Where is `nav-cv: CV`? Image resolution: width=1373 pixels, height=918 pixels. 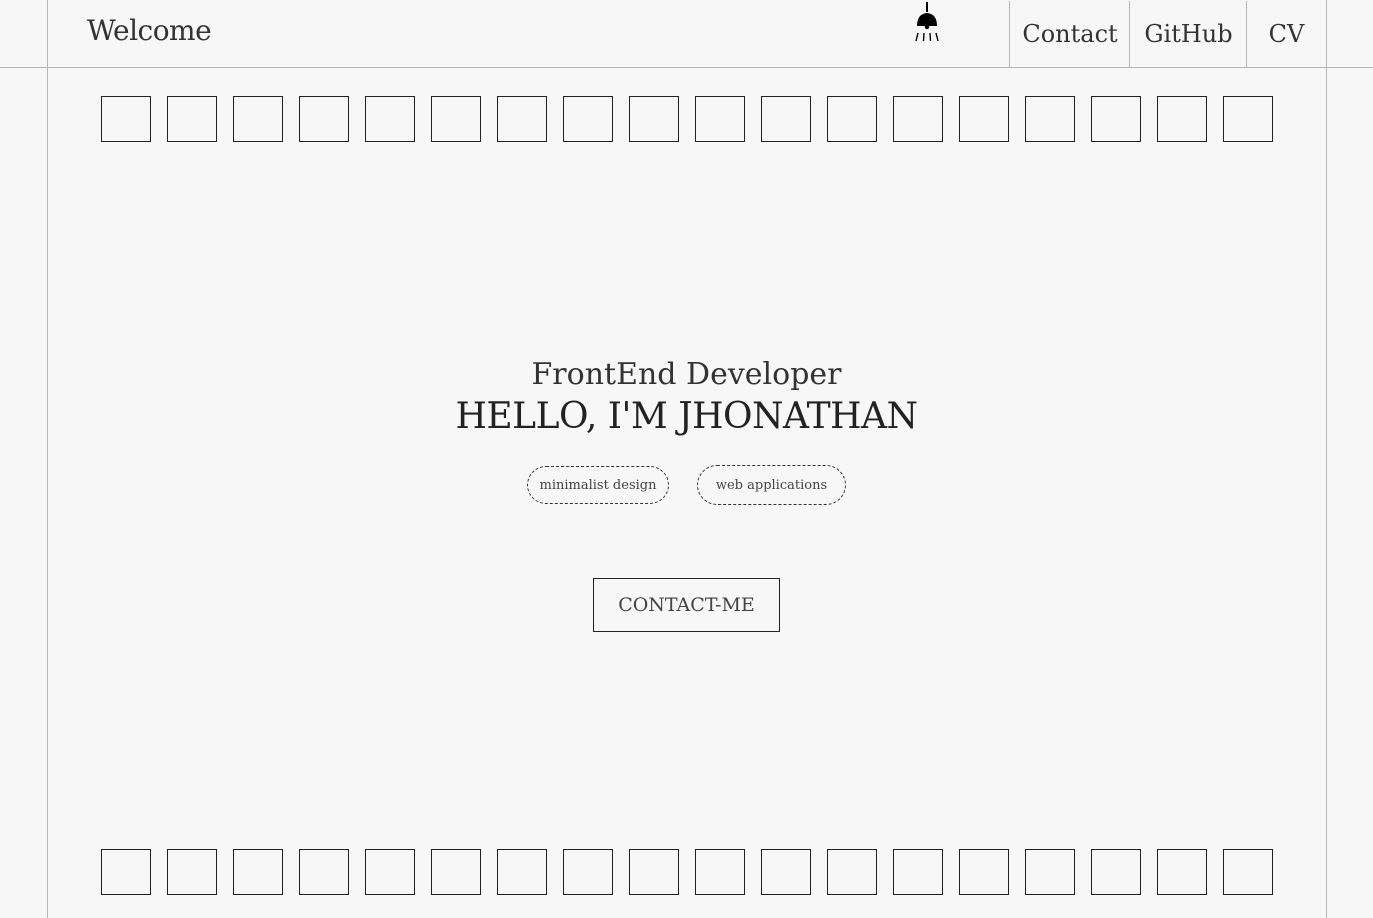
nav-cv: CV is located at coordinates (1286, 34).